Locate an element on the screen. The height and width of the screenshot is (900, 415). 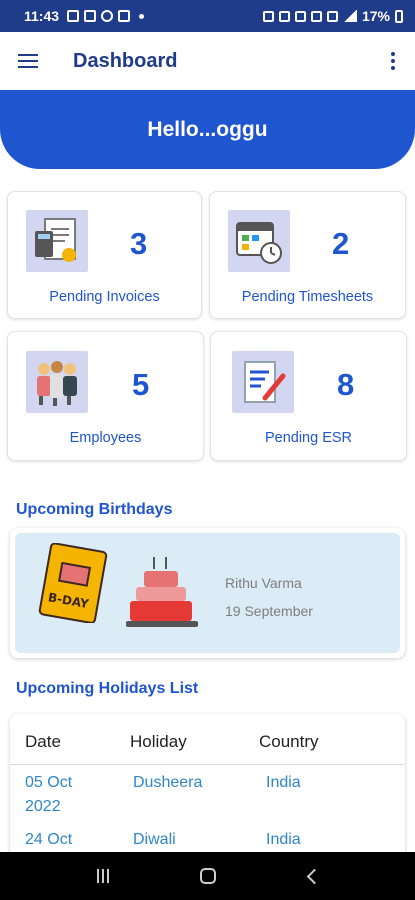
employees-label: Employees is located at coordinates (105, 438).